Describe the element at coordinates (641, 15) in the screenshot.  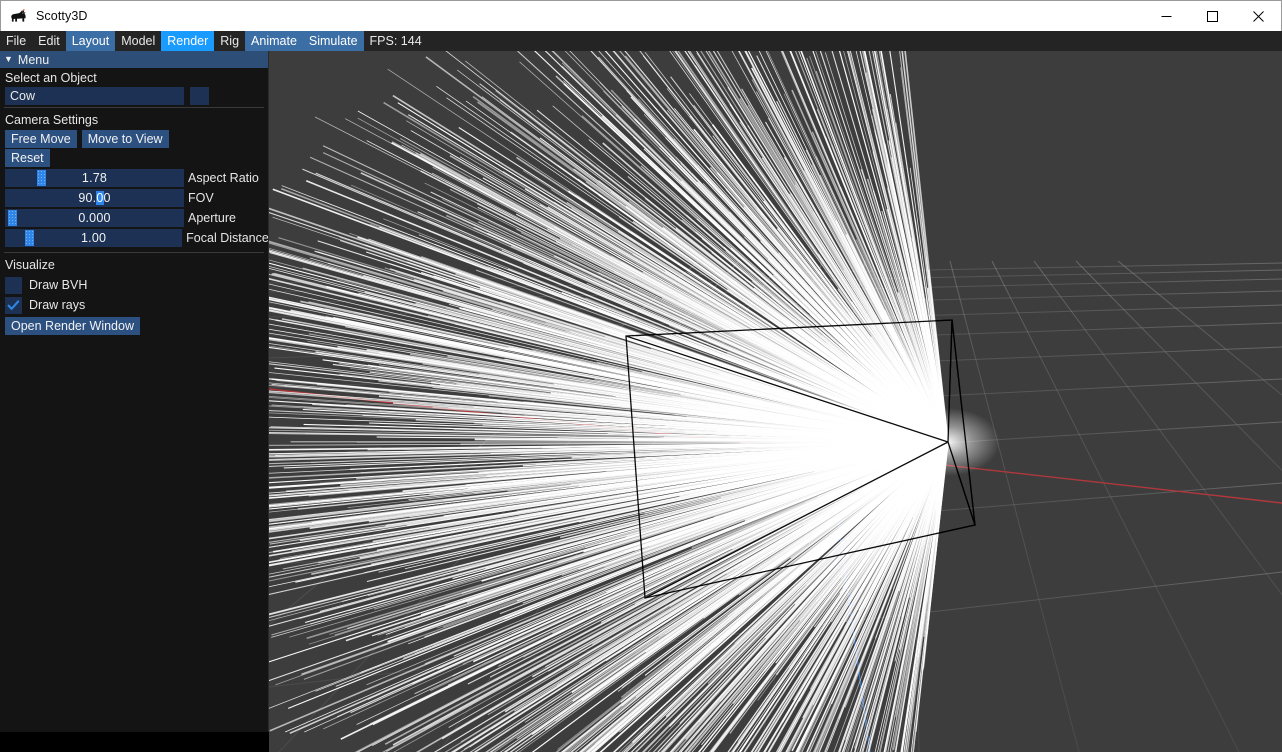
I see `title-bar: Scotty3D` at that location.